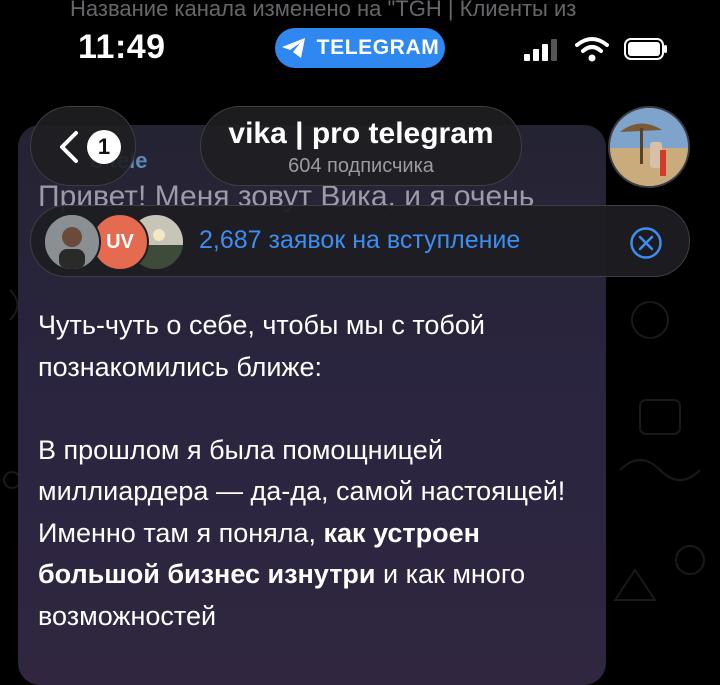 The image size is (720, 685). I want to click on channel-title: vika | pro telegram, so click(361, 133).